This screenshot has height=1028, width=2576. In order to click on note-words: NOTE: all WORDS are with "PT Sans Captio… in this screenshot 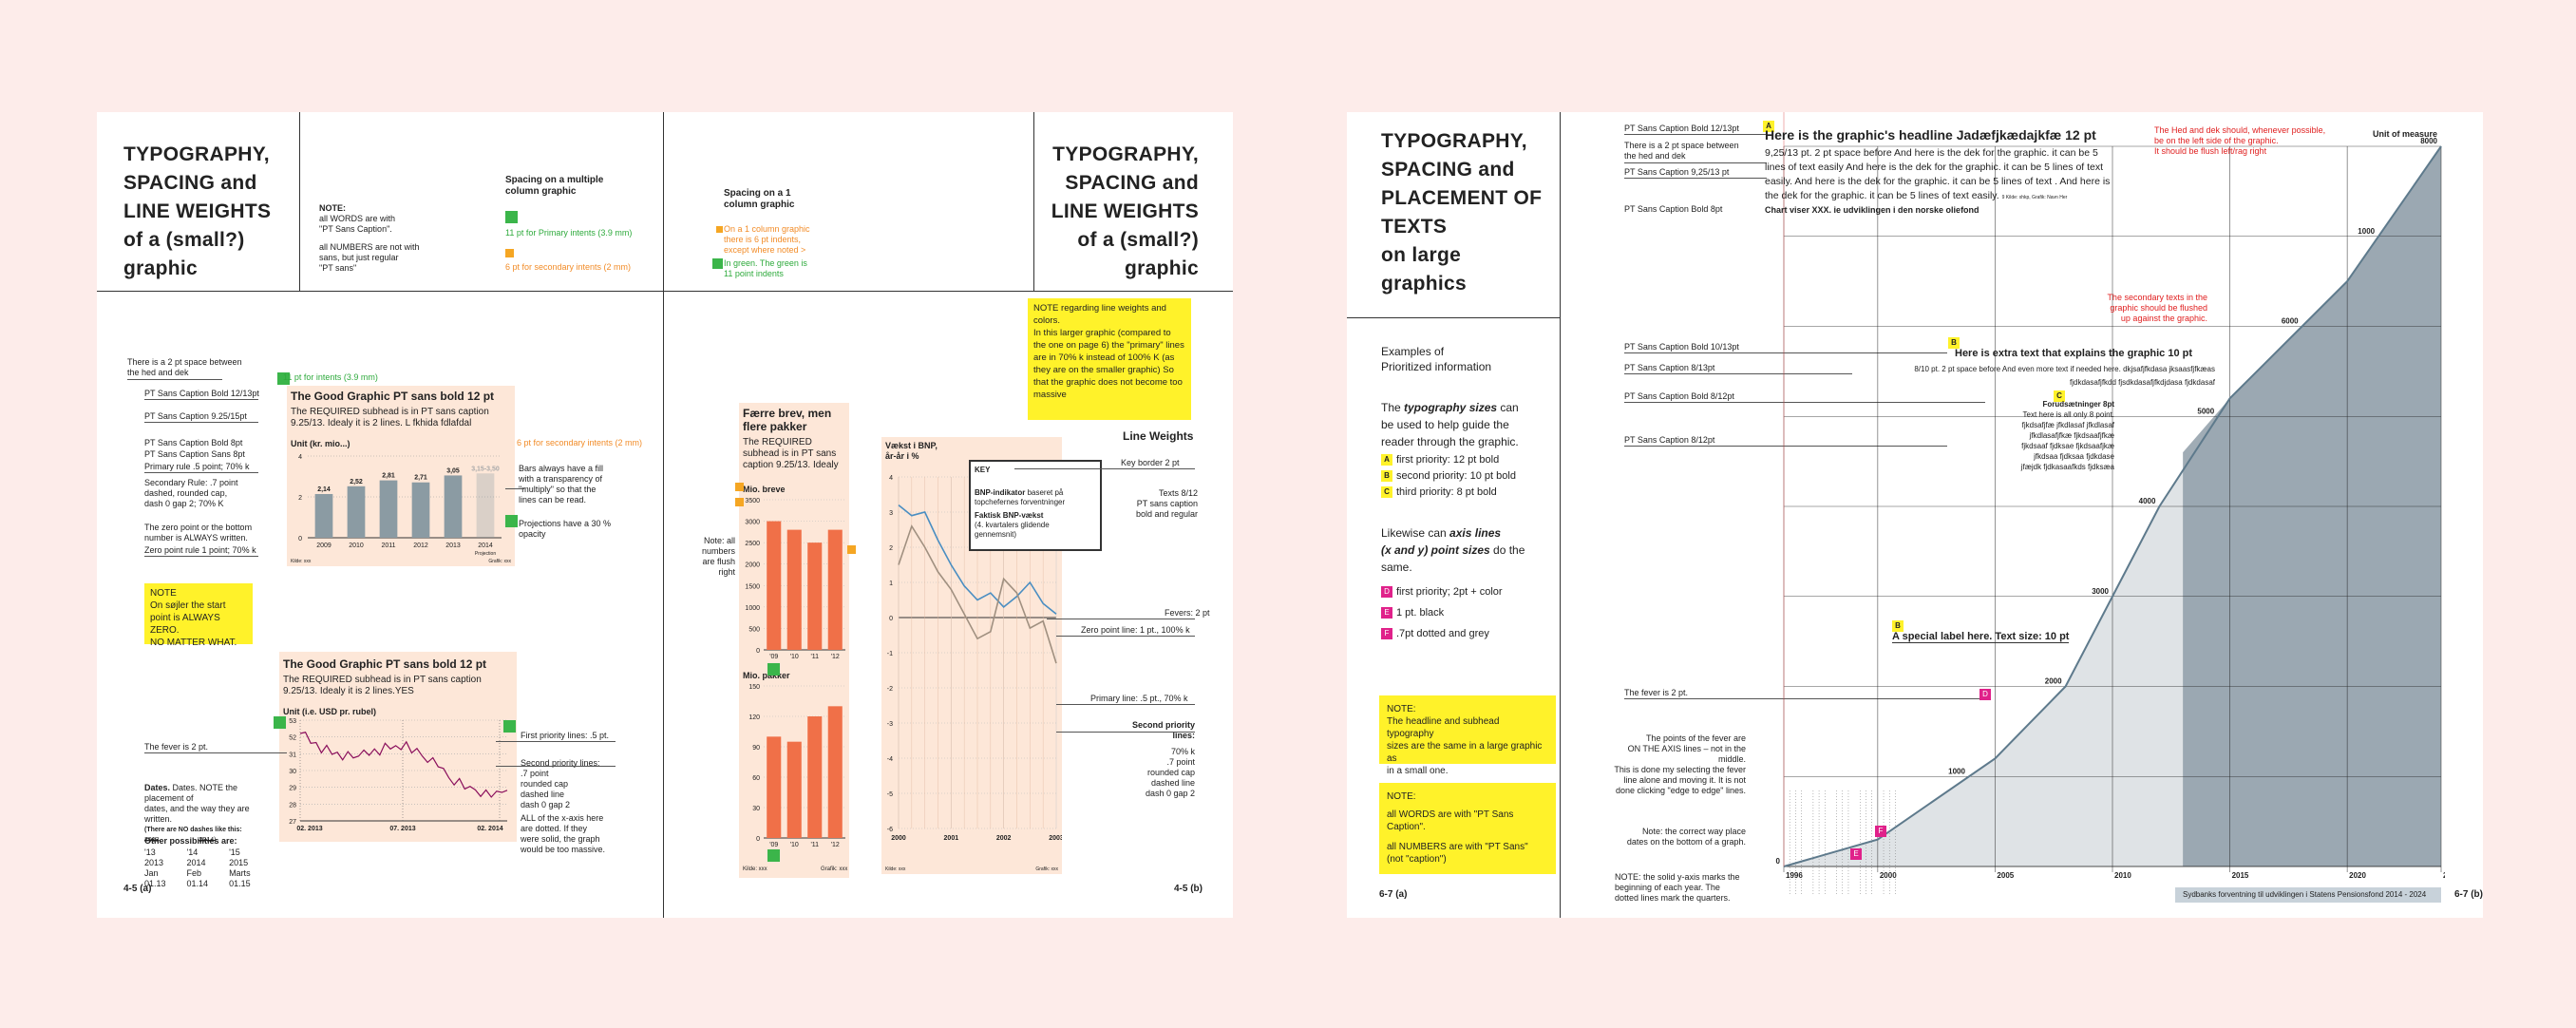, I will do `click(369, 238)`.